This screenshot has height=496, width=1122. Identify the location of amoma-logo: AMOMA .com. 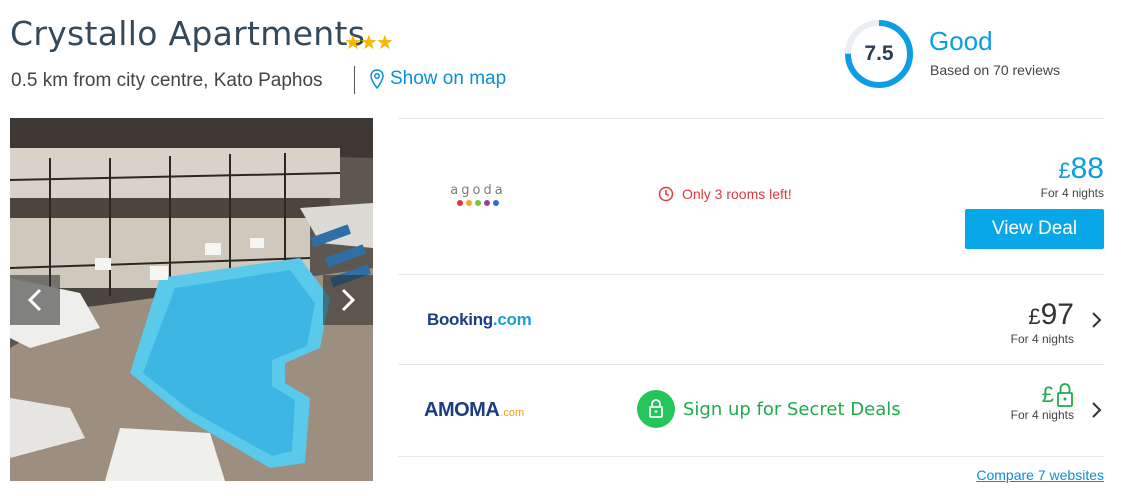
(474, 410).